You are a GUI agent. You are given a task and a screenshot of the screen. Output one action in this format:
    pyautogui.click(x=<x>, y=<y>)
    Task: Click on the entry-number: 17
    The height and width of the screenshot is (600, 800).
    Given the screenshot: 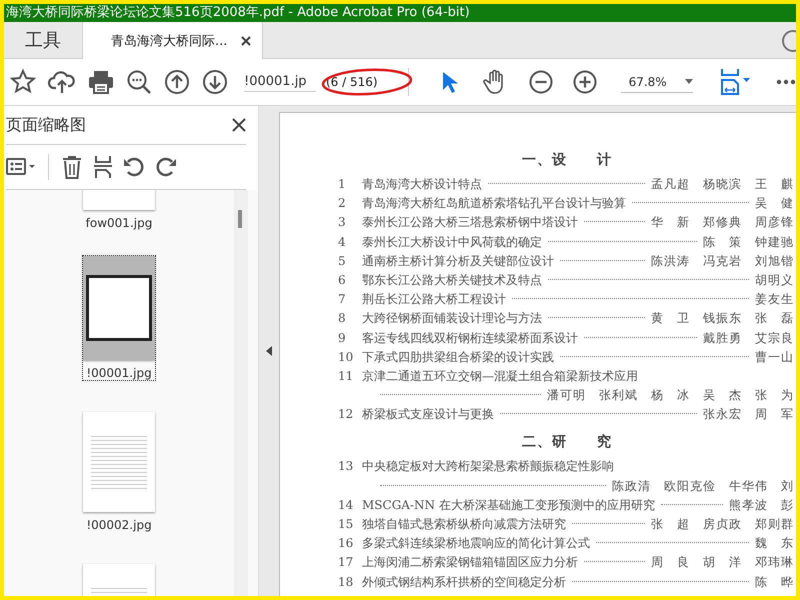 What is the action you would take?
    pyautogui.click(x=346, y=562)
    